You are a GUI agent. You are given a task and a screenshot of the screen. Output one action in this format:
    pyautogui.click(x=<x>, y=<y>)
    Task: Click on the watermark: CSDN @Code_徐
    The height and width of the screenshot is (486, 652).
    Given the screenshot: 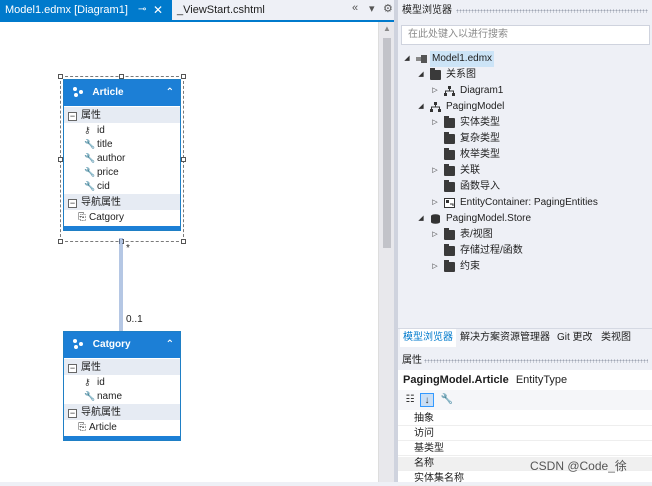 What is the action you would take?
    pyautogui.click(x=578, y=466)
    